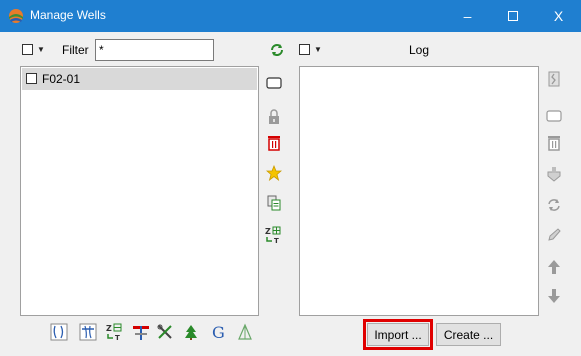  What do you see at coordinates (554, 235) in the screenshot?
I see `edit-icon` at bounding box center [554, 235].